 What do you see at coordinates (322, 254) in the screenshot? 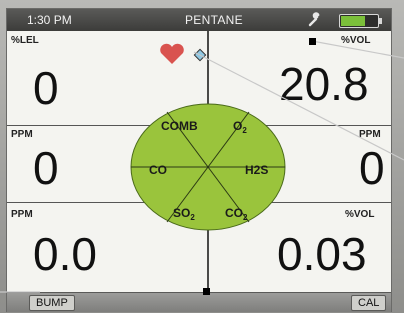
I see `reading-value: 0.03` at bounding box center [322, 254].